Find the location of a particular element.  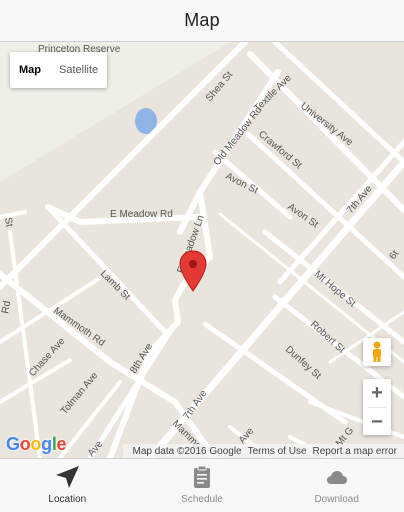

page-title: Map is located at coordinates (202, 20).